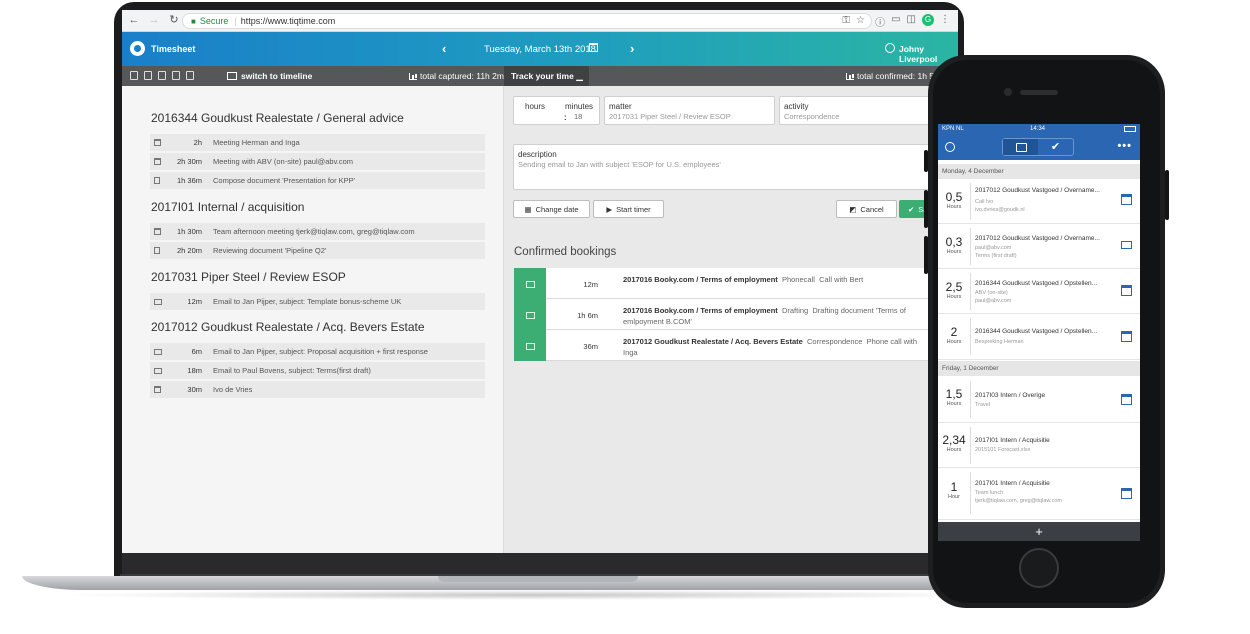 This screenshot has height=634, width=1250. I want to click on info-icon: ⓘ, so click(880, 21).